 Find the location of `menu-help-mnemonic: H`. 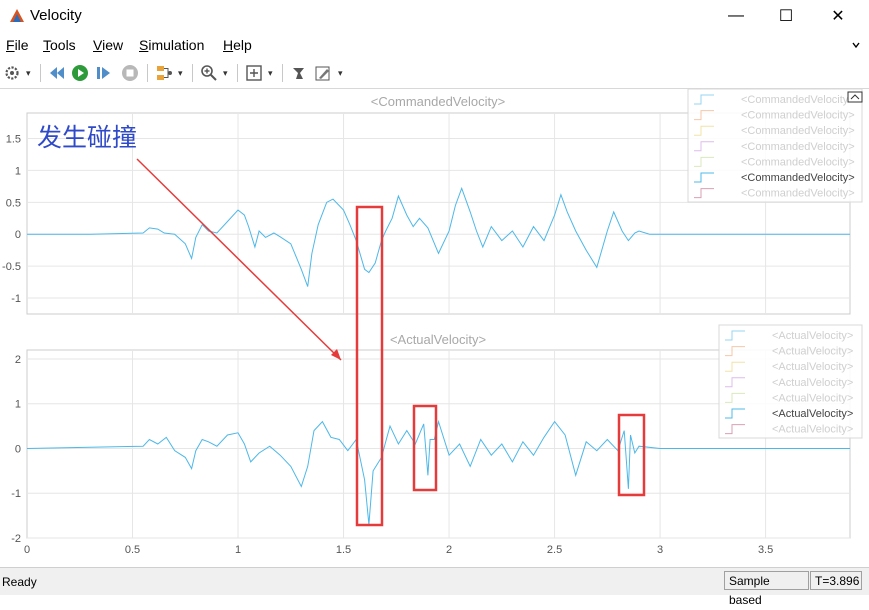

menu-help-mnemonic: H is located at coordinates (228, 45).